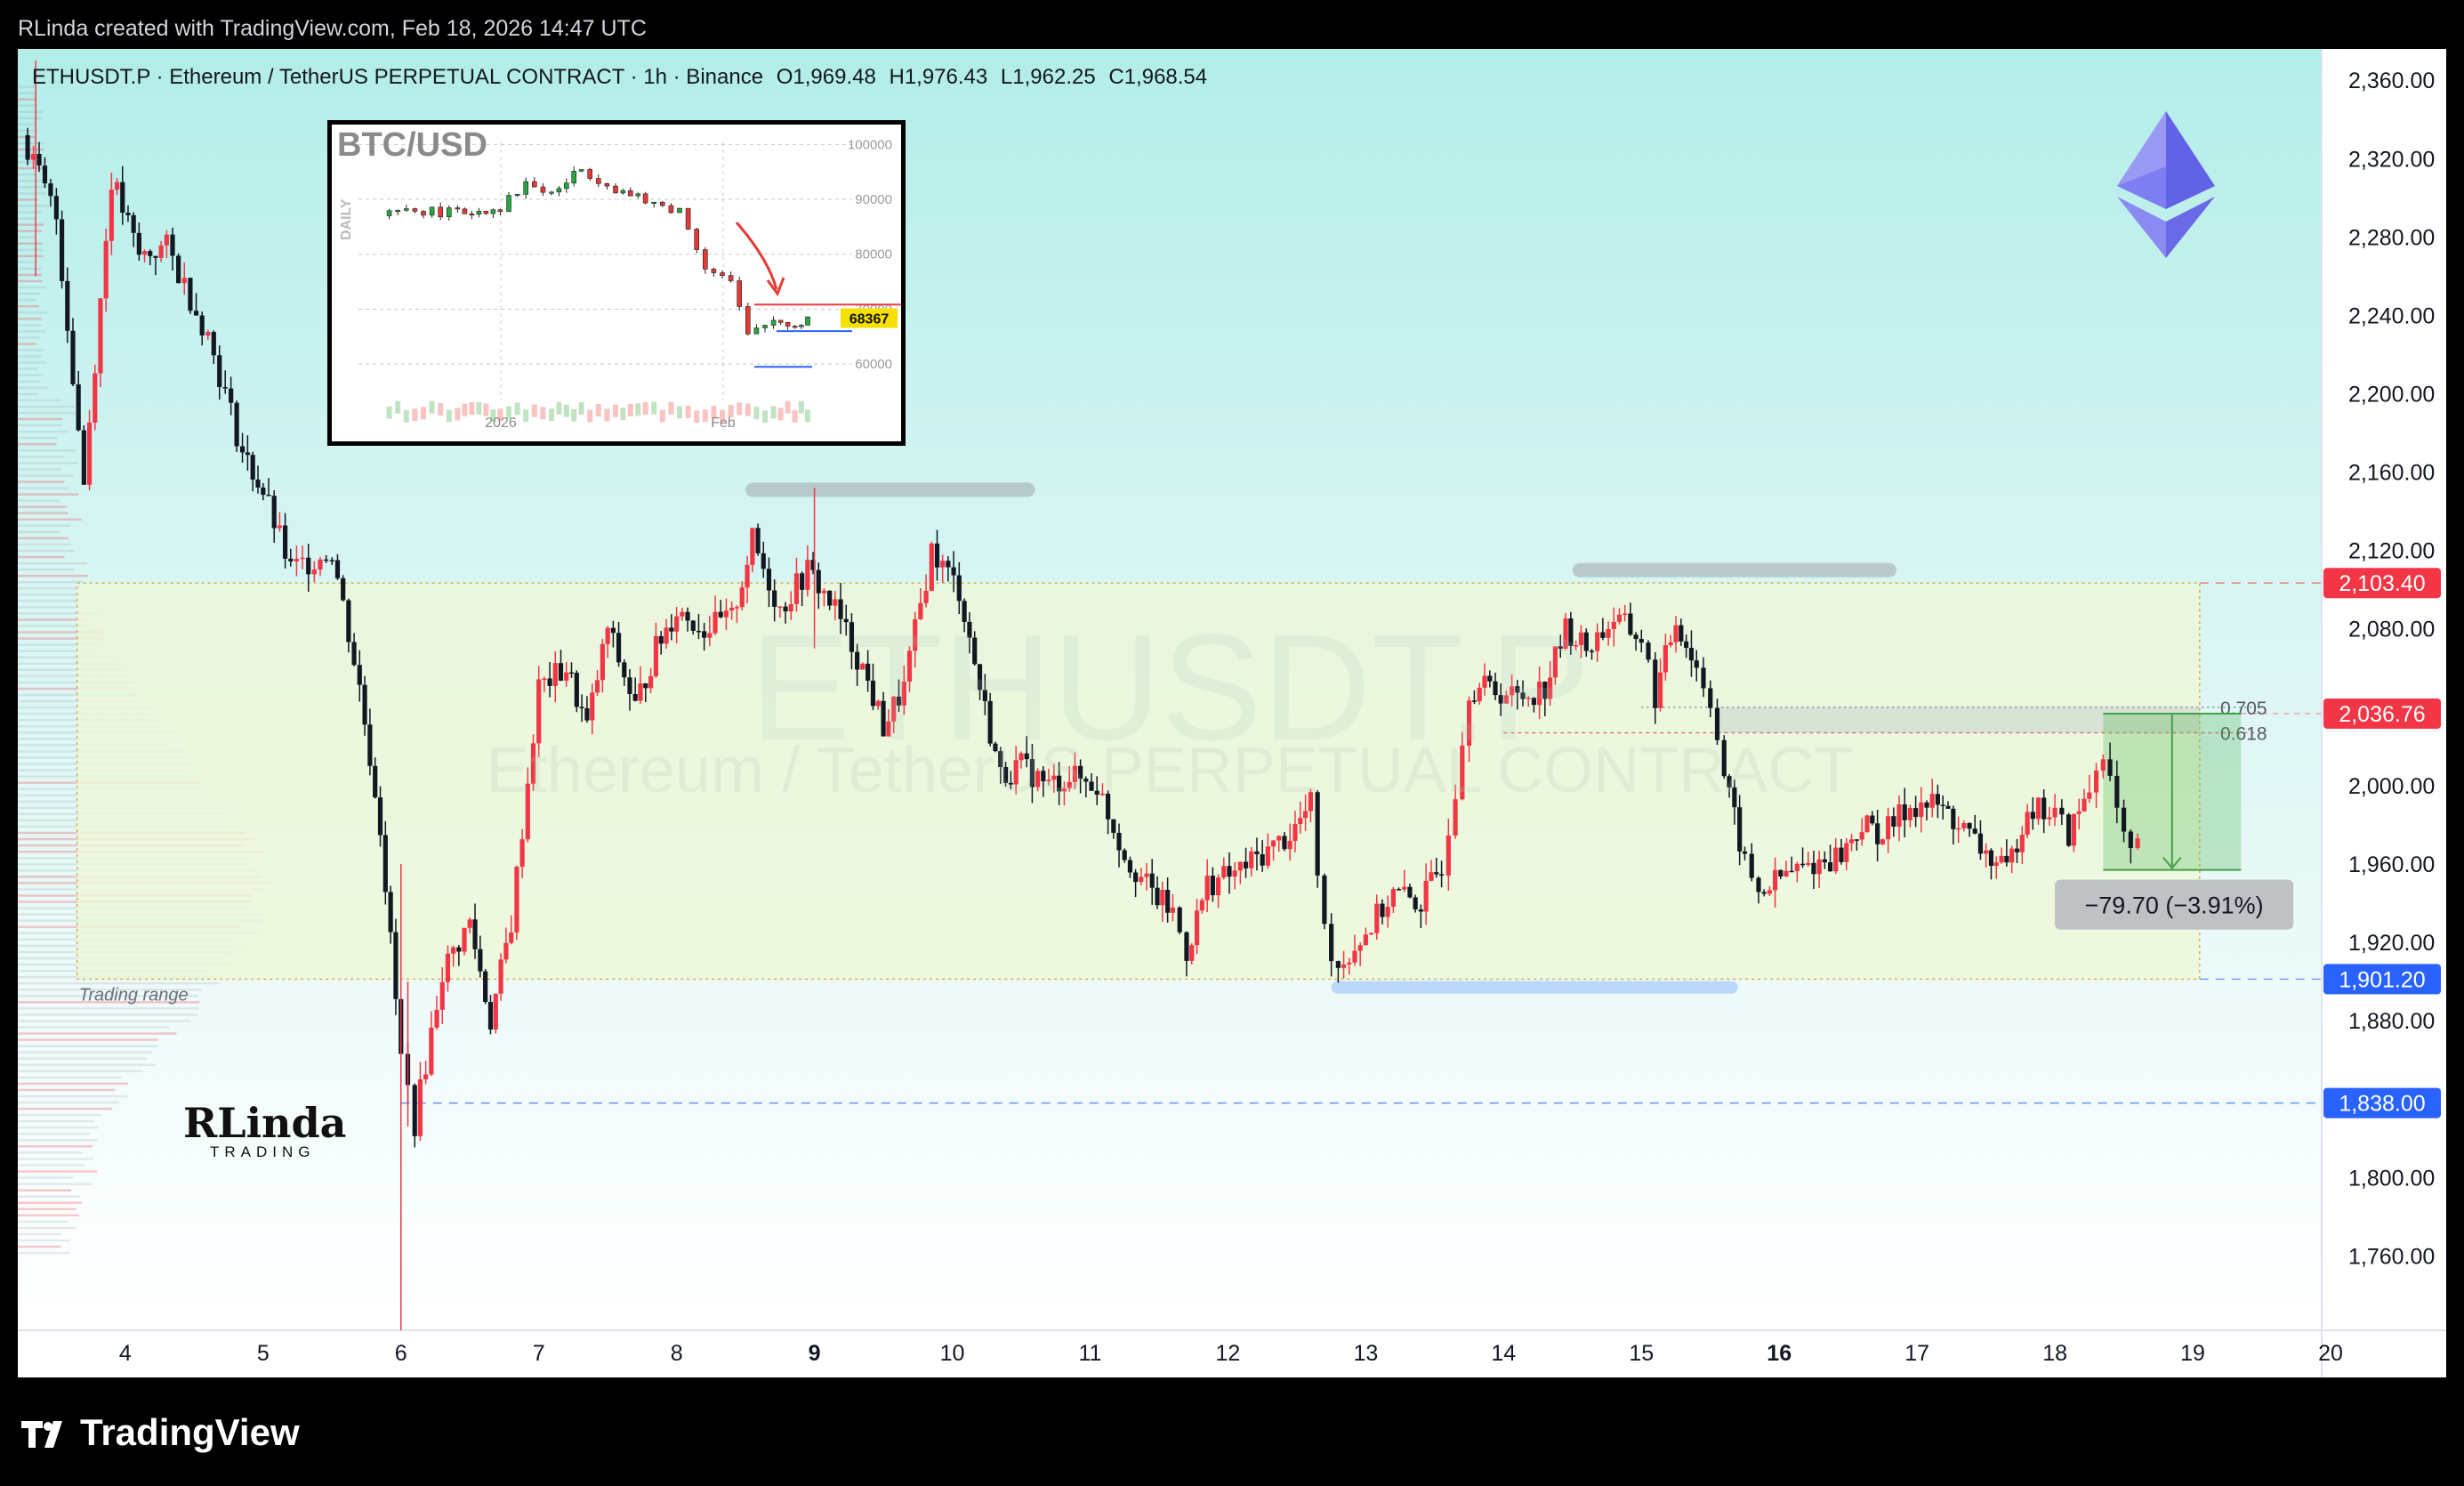 Image resolution: width=2464 pixels, height=1486 pixels. Describe the element at coordinates (2391, 1178) in the screenshot. I see `price-tick-label: 1,800.00` at that location.